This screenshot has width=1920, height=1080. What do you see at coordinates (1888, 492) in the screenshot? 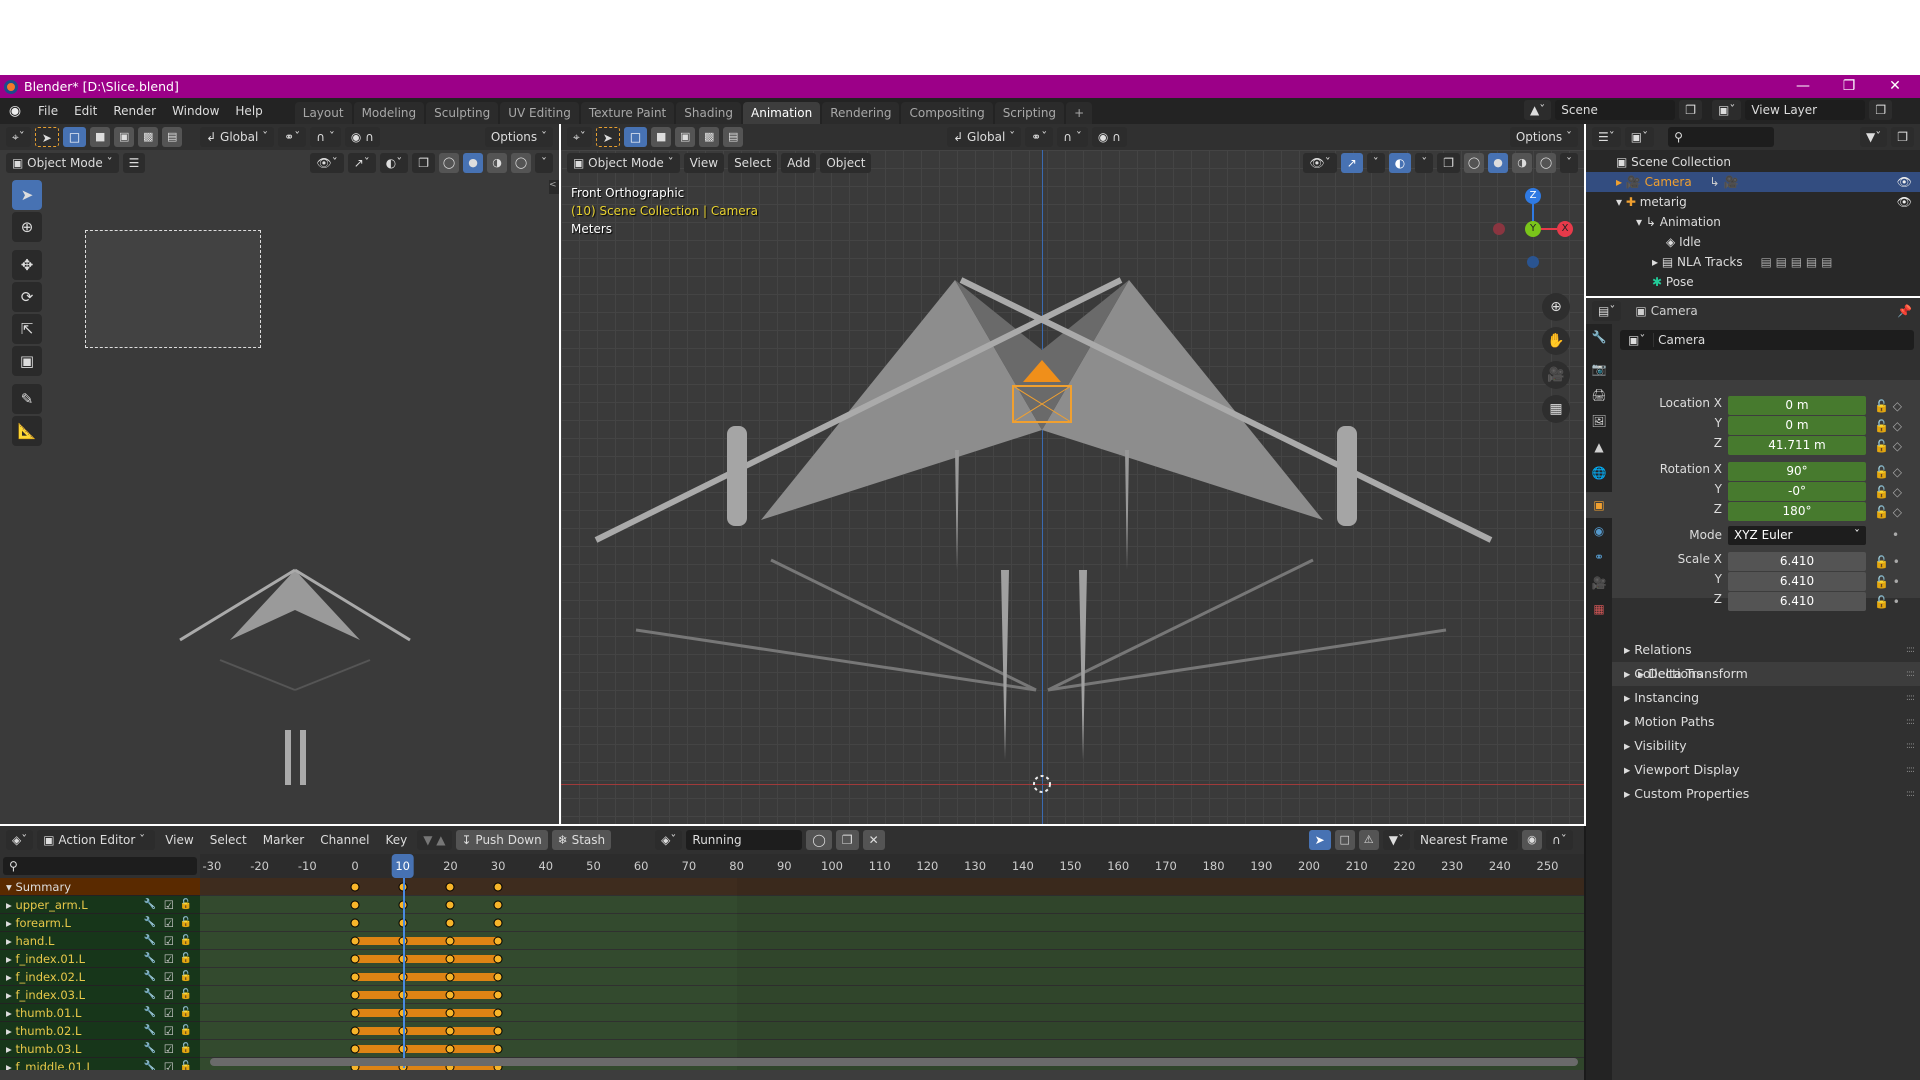
I see `lock-rotation-icons: 🔓 ◇ 🔓 ◇ 🔓 ◇` at bounding box center [1888, 492].